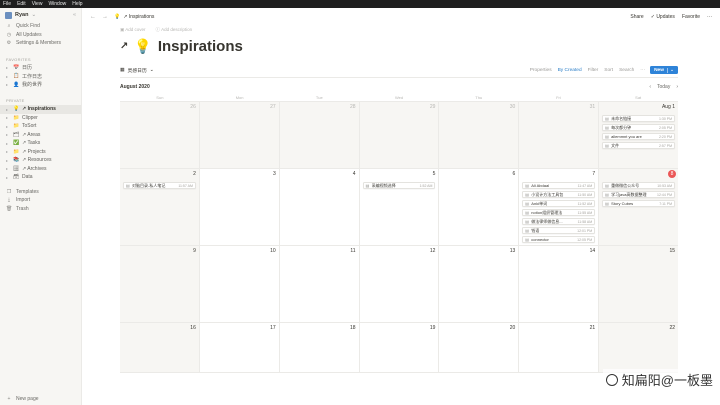  Describe the element at coordinates (559, 203) in the screenshot. I see `event-card: ▤ Anki单词 11:52 AM` at that location.